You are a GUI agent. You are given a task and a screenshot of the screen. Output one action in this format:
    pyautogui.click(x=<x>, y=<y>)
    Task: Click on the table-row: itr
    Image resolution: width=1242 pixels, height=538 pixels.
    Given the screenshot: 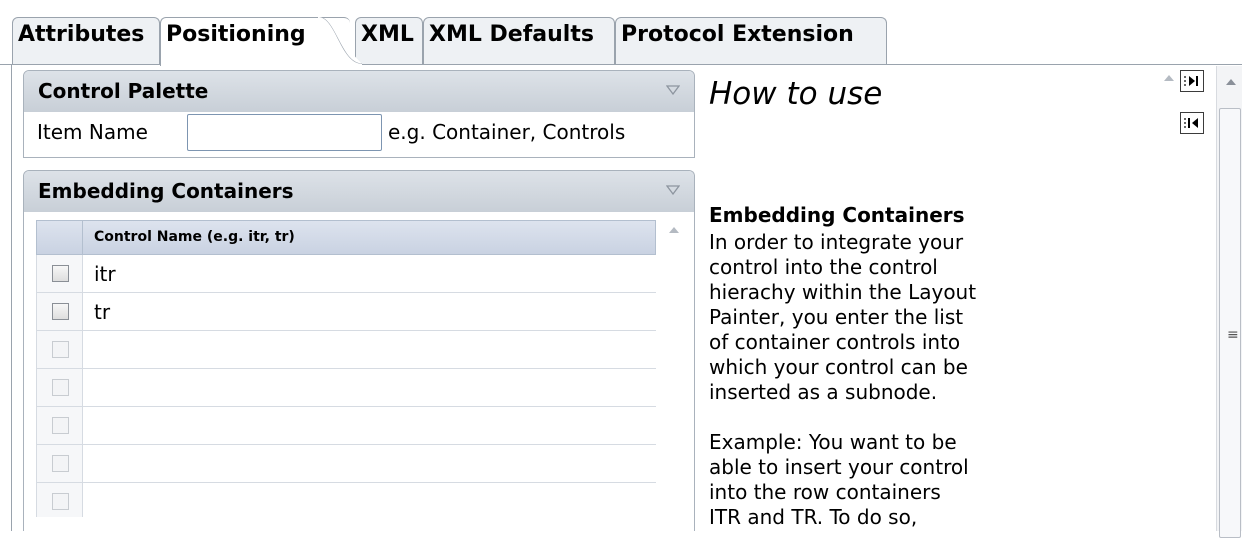 What is the action you would take?
    pyautogui.click(x=346, y=274)
    